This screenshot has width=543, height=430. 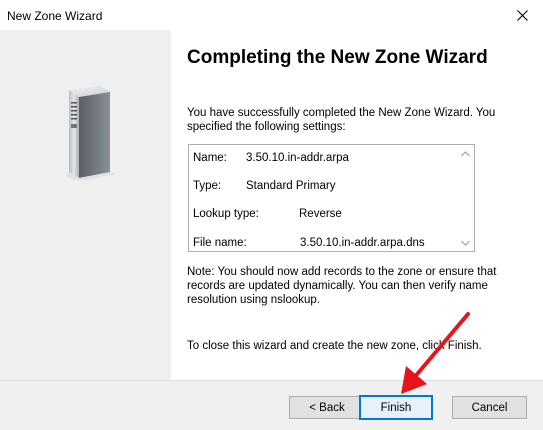 What do you see at coordinates (337, 57) in the screenshot?
I see `page-title: Completing the New Zone Wizard` at bounding box center [337, 57].